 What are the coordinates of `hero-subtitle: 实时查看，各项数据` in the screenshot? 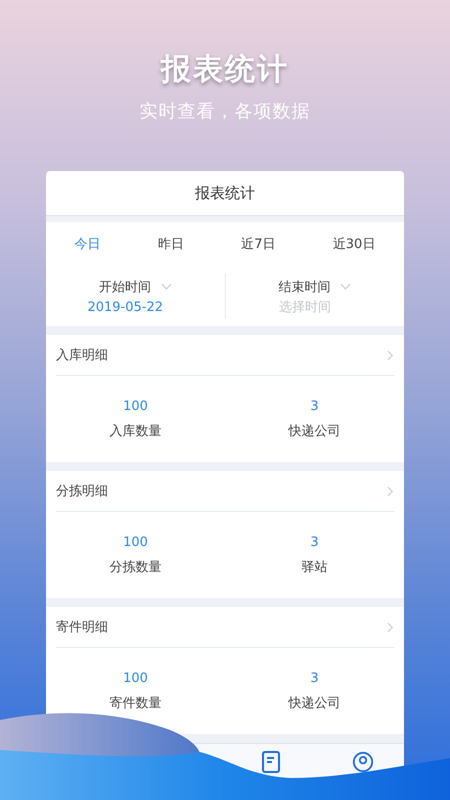 It's located at (225, 112).